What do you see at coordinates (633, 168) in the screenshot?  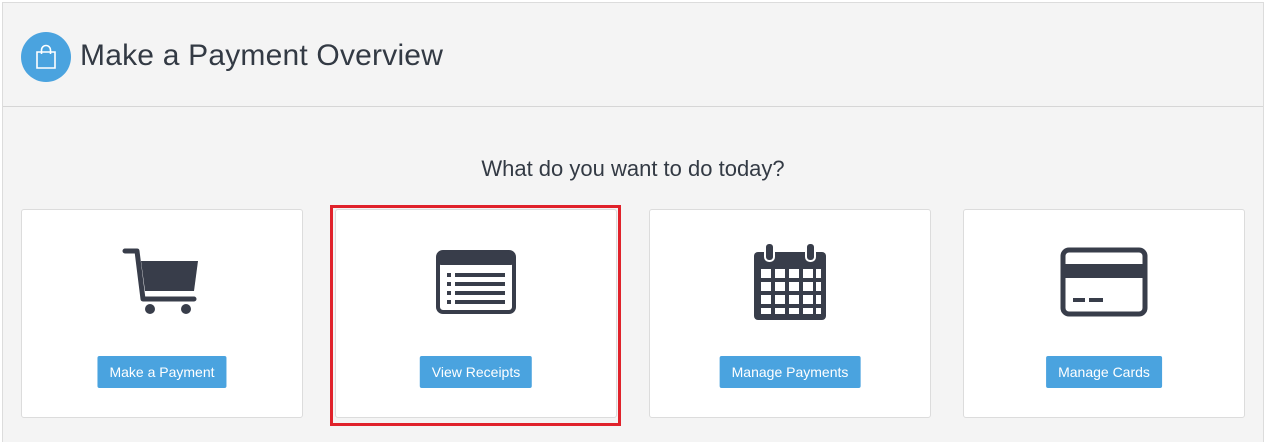 I see `prompt-heading: What do you want to do today?` at bounding box center [633, 168].